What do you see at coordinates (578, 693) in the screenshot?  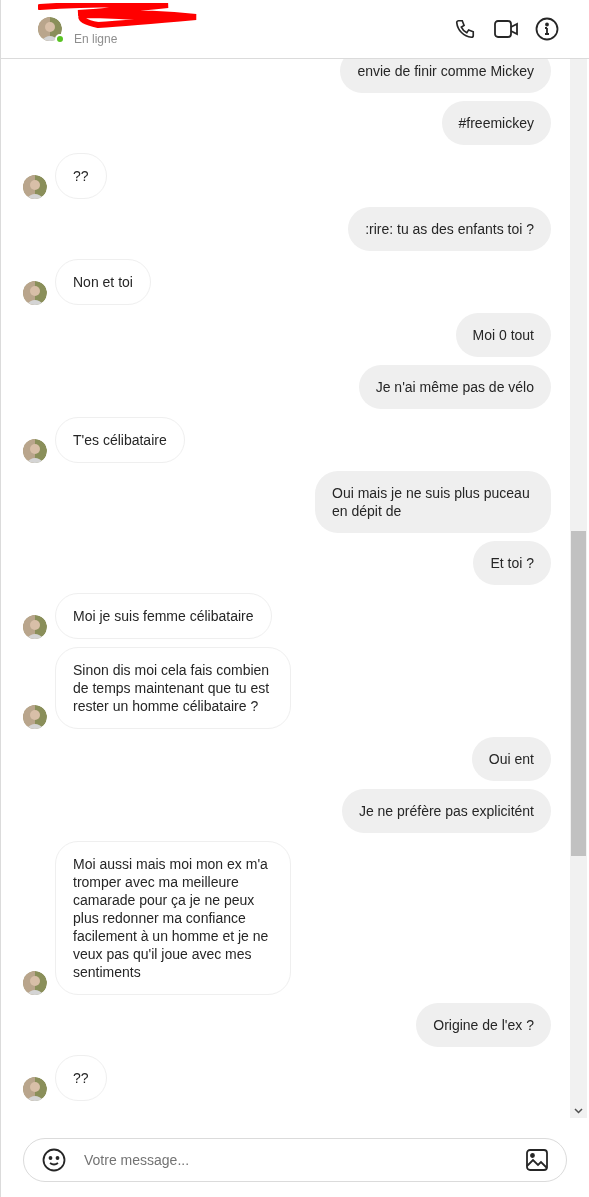 I see `scrollbar-thumb` at bounding box center [578, 693].